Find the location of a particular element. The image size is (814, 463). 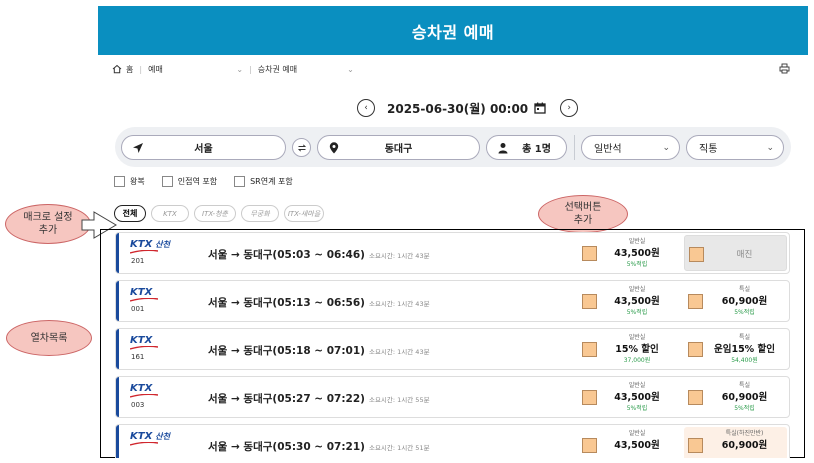

route-text: 서울 → 동대구(05:03 ~ 06:46) is located at coordinates (286, 255).